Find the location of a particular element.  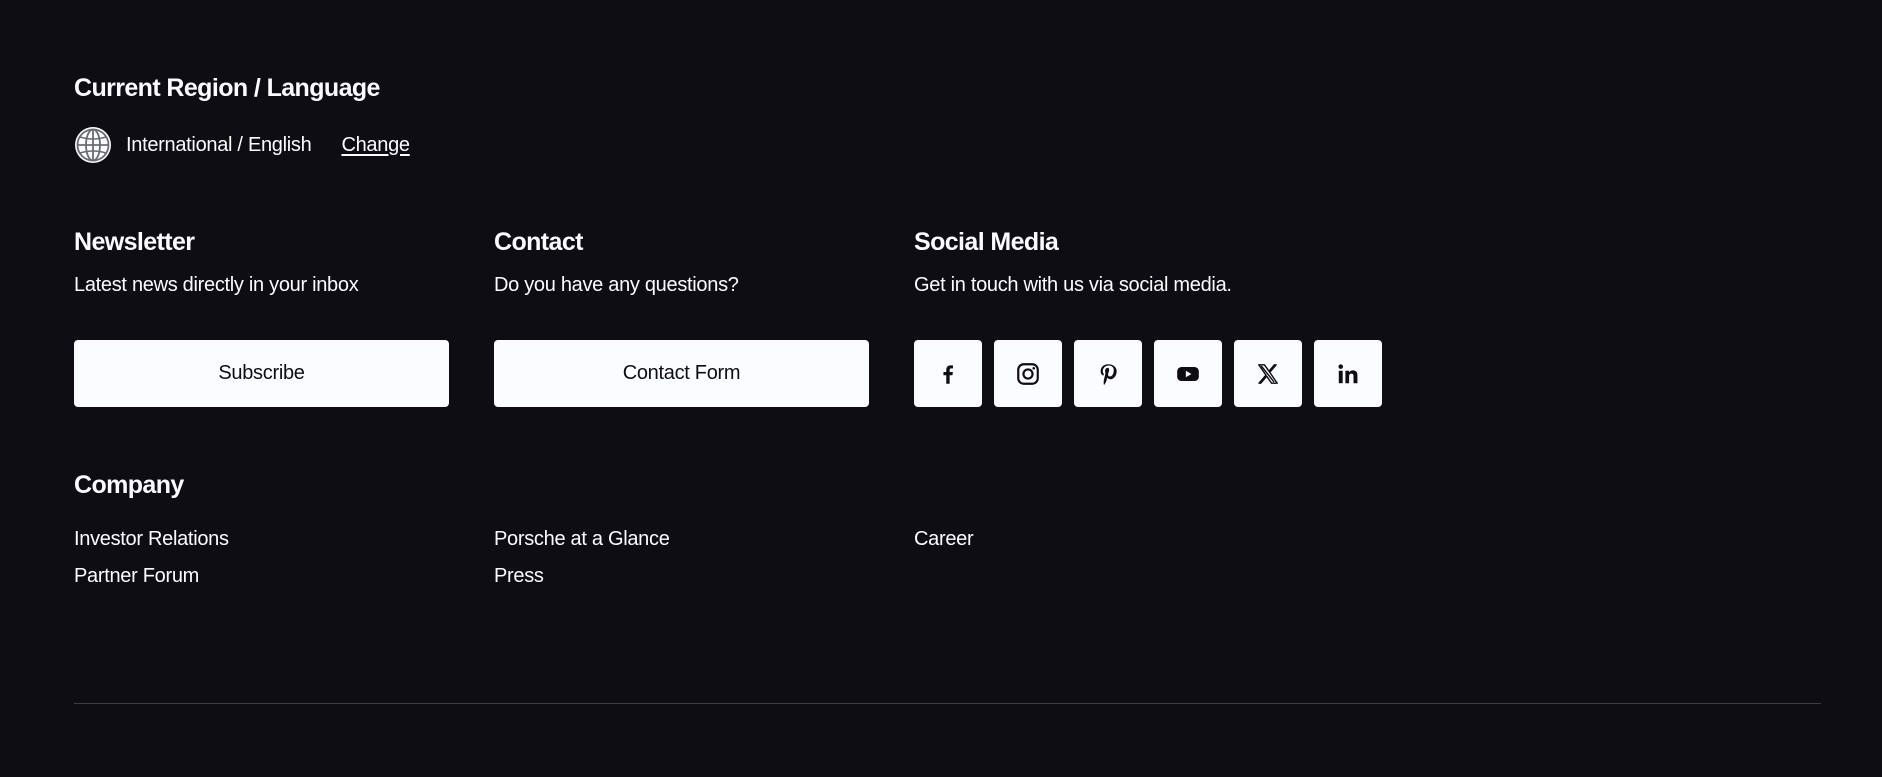

contact-heading: Contact is located at coordinates (538, 242).